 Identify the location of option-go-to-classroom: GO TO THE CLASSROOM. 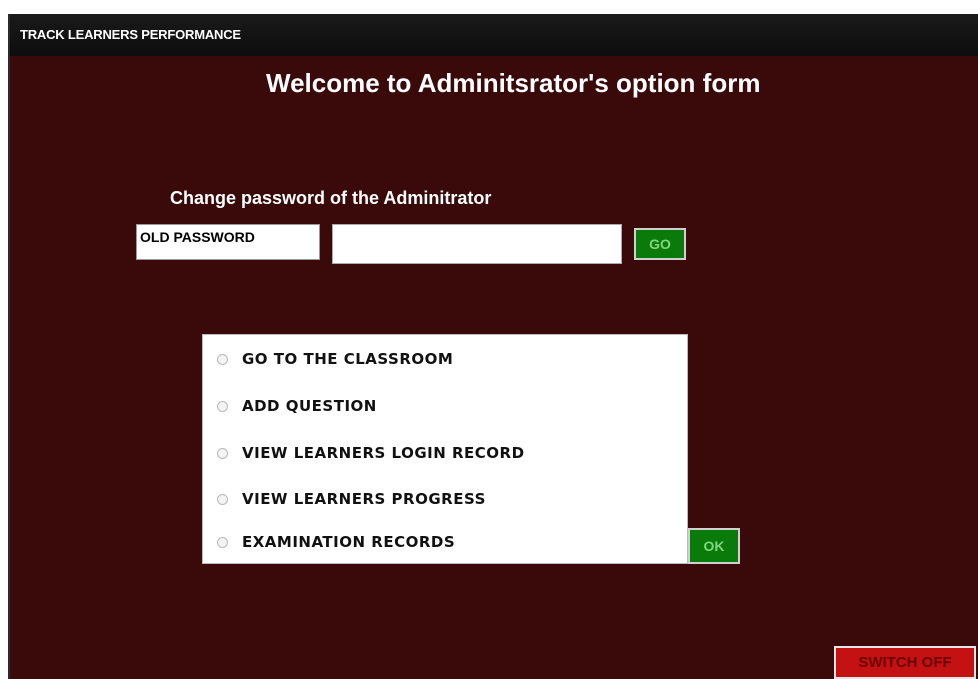
(335, 359).